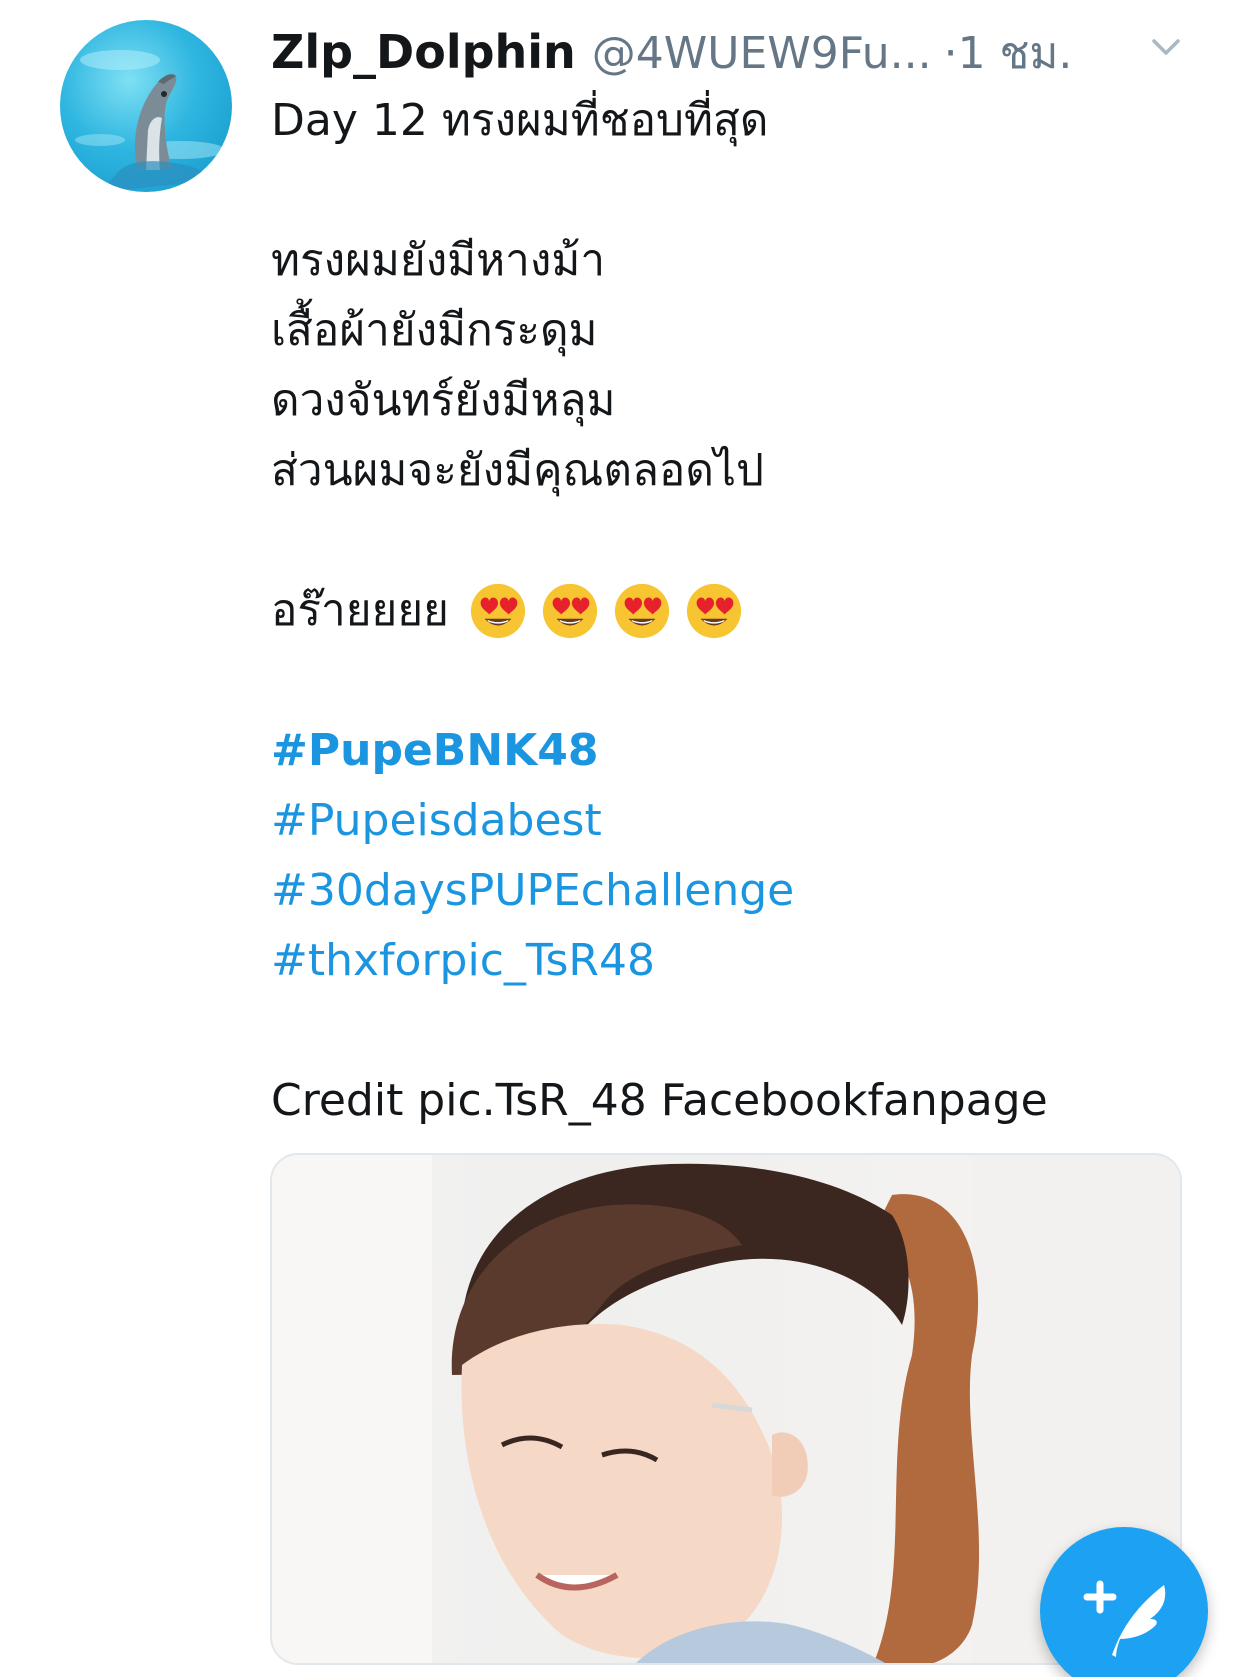 Image resolution: width=1242 pixels, height=1677 pixels. I want to click on tweet-credit: Credit pic.TsR_48 Facebookfanpage, so click(659, 1100).